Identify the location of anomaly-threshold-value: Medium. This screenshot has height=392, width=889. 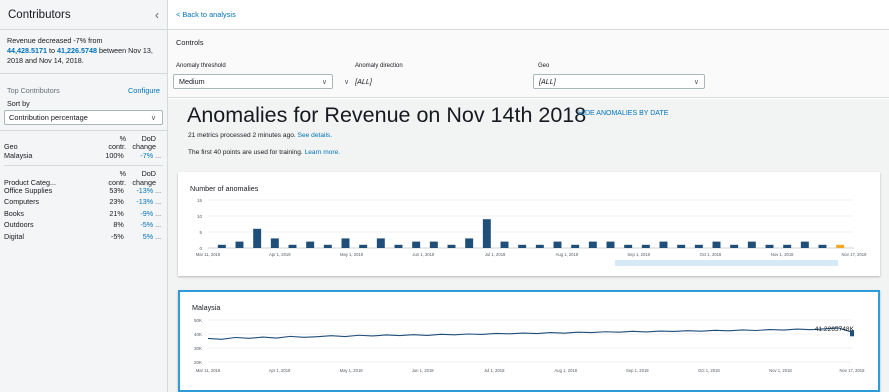
(192, 81).